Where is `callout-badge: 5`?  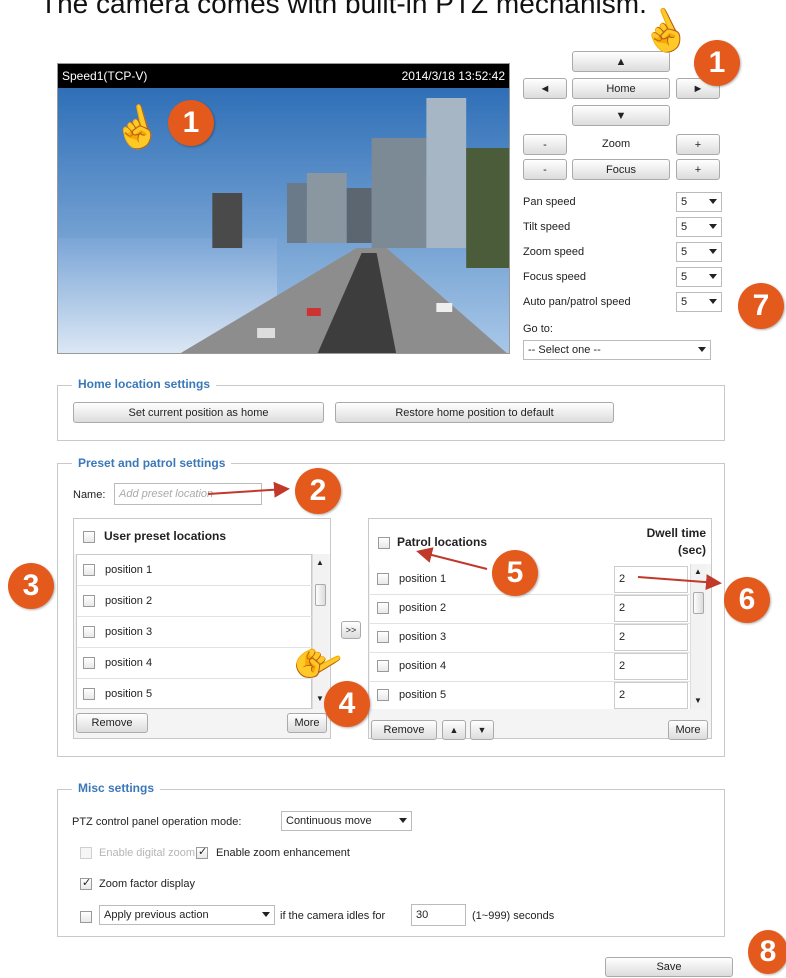
callout-badge: 5 is located at coordinates (515, 573).